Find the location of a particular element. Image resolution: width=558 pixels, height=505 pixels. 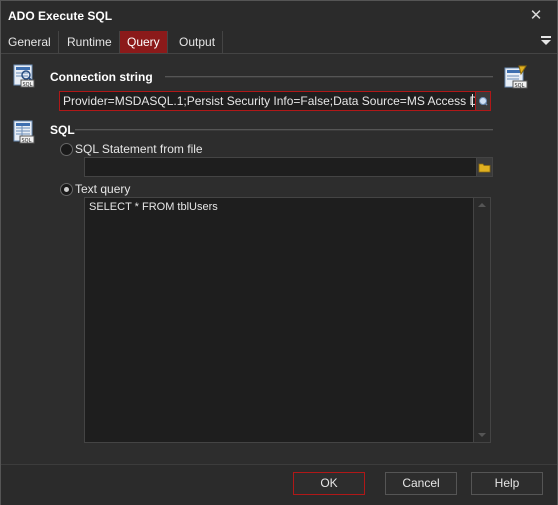

connection-builder-button is located at coordinates (483, 101).